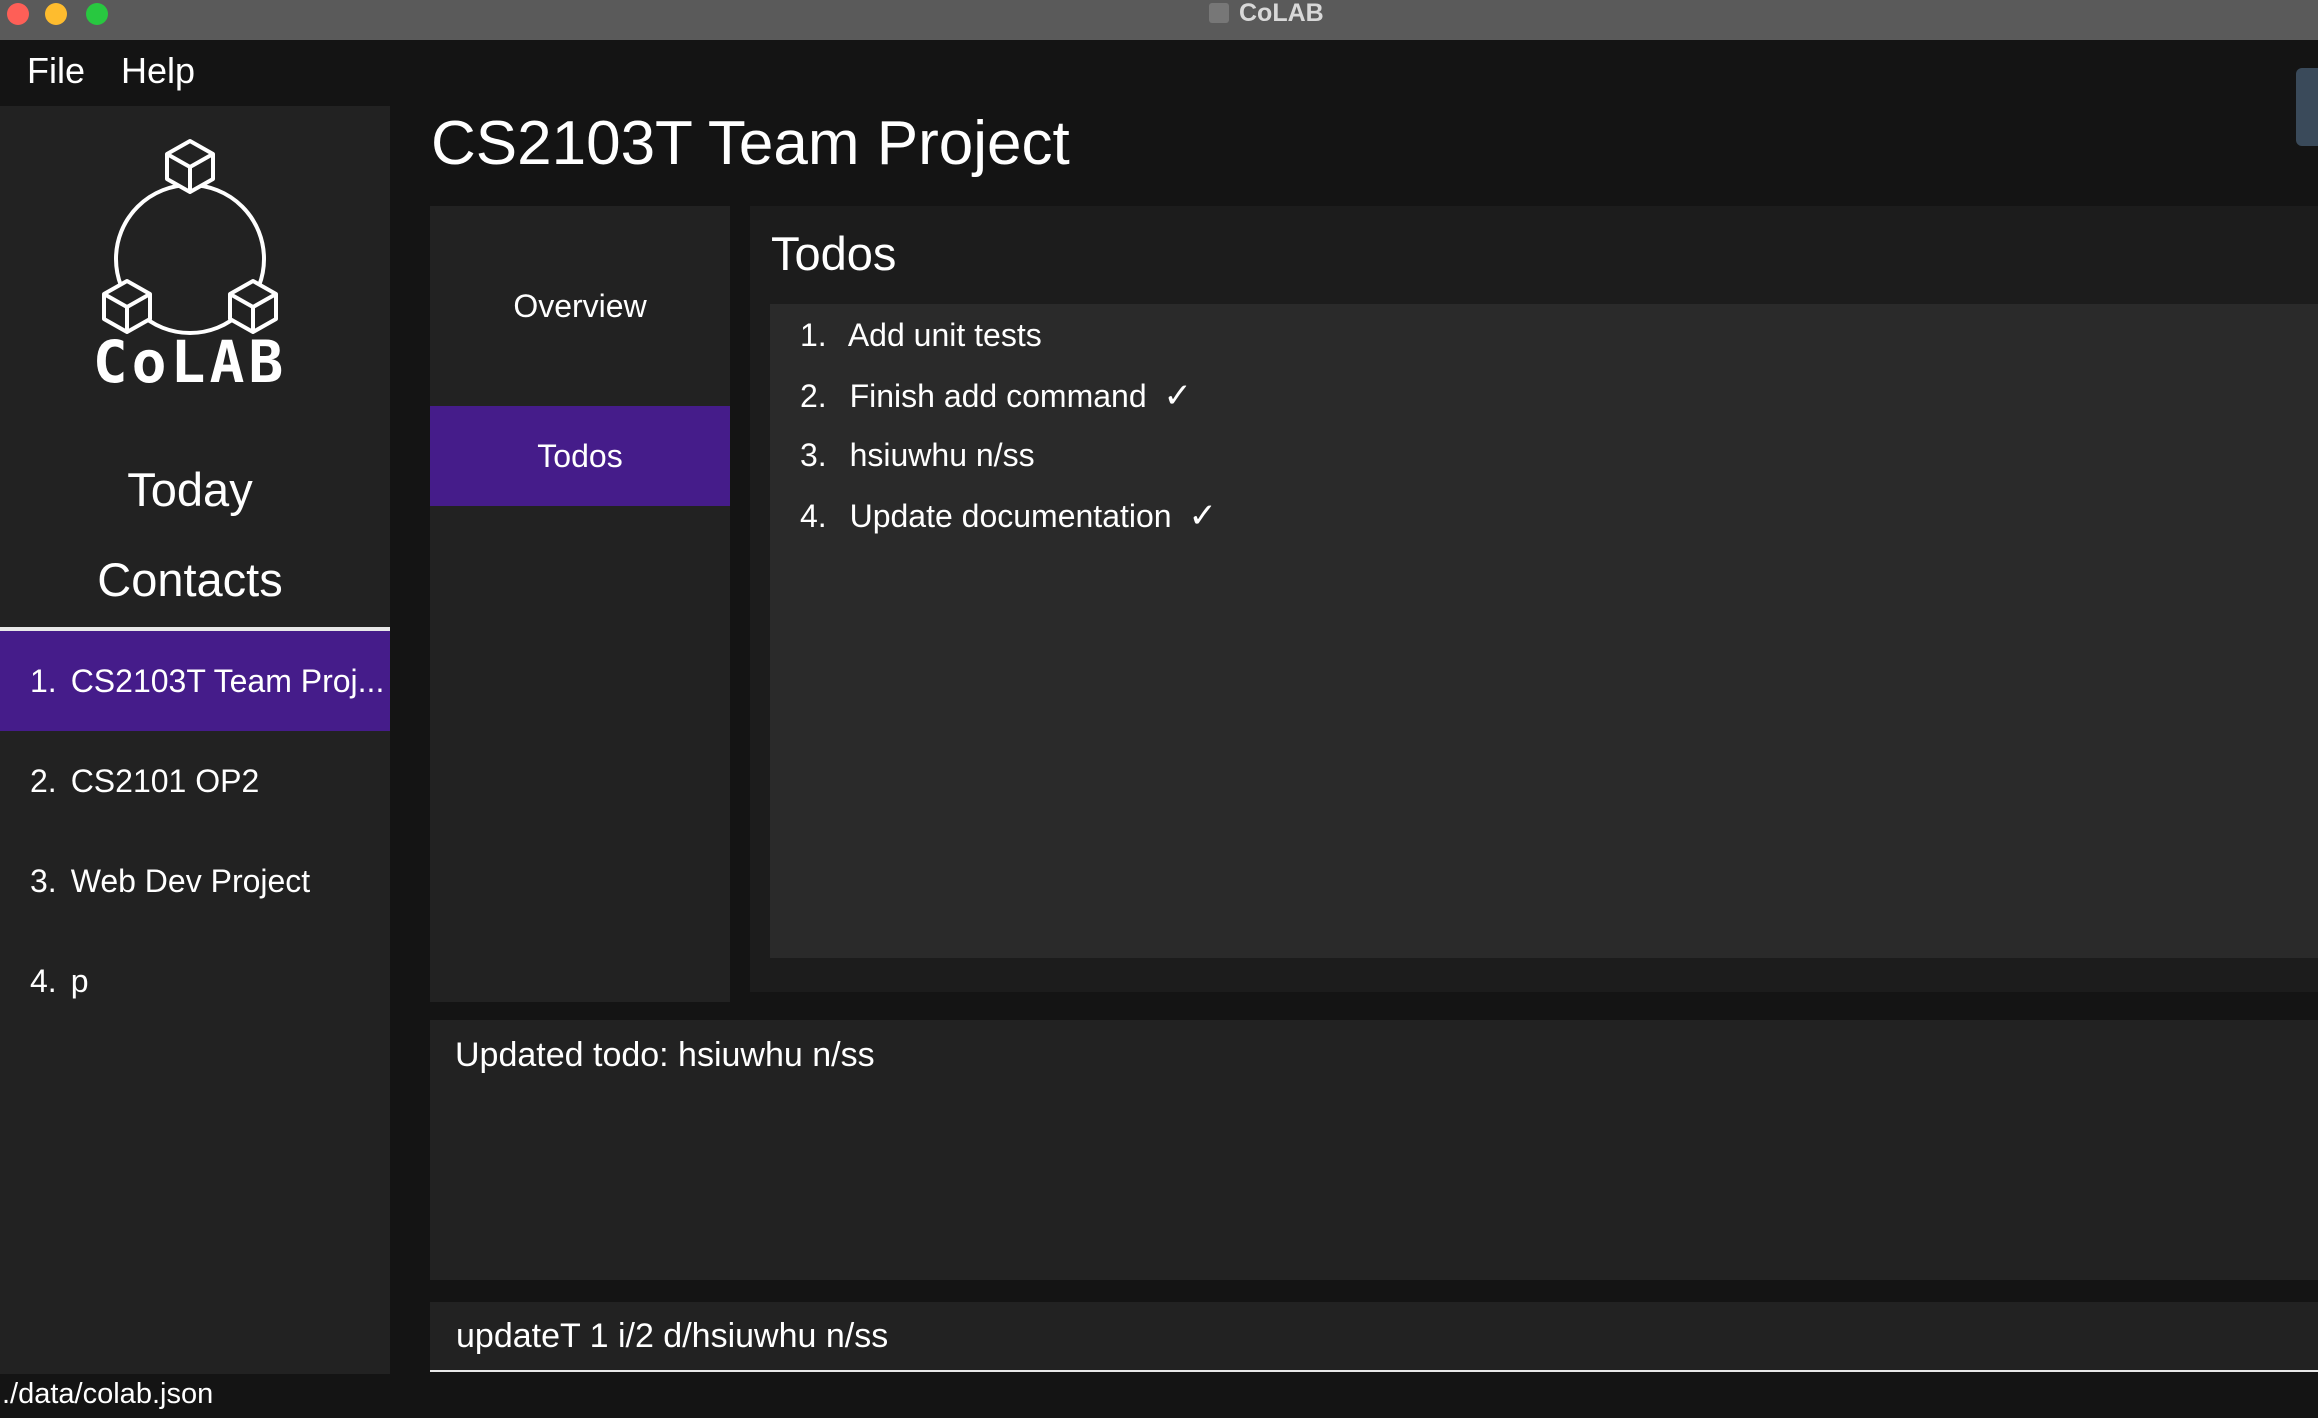  Describe the element at coordinates (195, 981) in the screenshot. I see `project-item-4: 4. p` at that location.